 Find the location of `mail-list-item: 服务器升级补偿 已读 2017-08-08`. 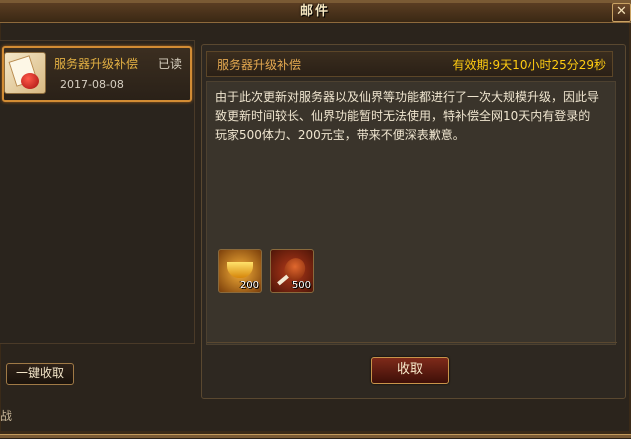

mail-list-item: 服务器升级补偿 已读 2017-08-08 is located at coordinates (97, 74).